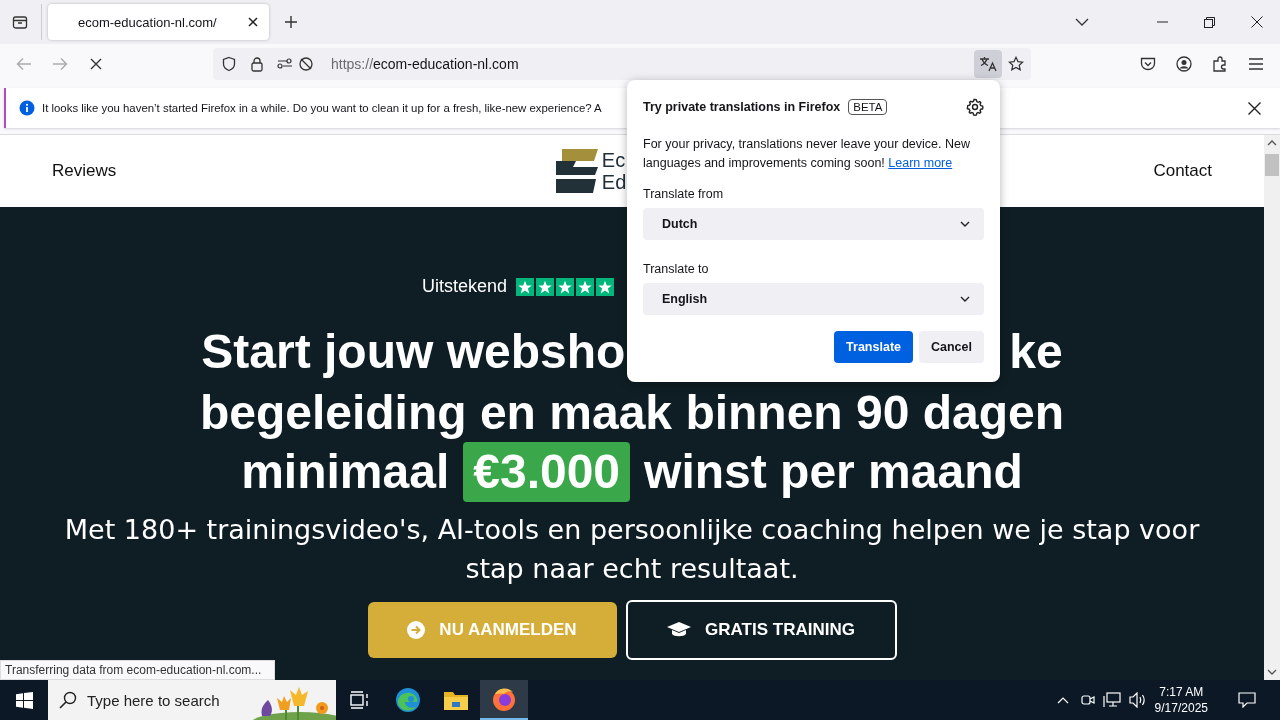 The height and width of the screenshot is (720, 1280). I want to click on volume-icon, so click(1137, 700).